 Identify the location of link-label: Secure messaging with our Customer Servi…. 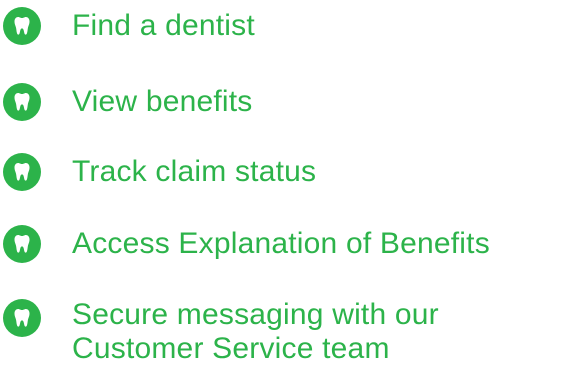
(255, 332).